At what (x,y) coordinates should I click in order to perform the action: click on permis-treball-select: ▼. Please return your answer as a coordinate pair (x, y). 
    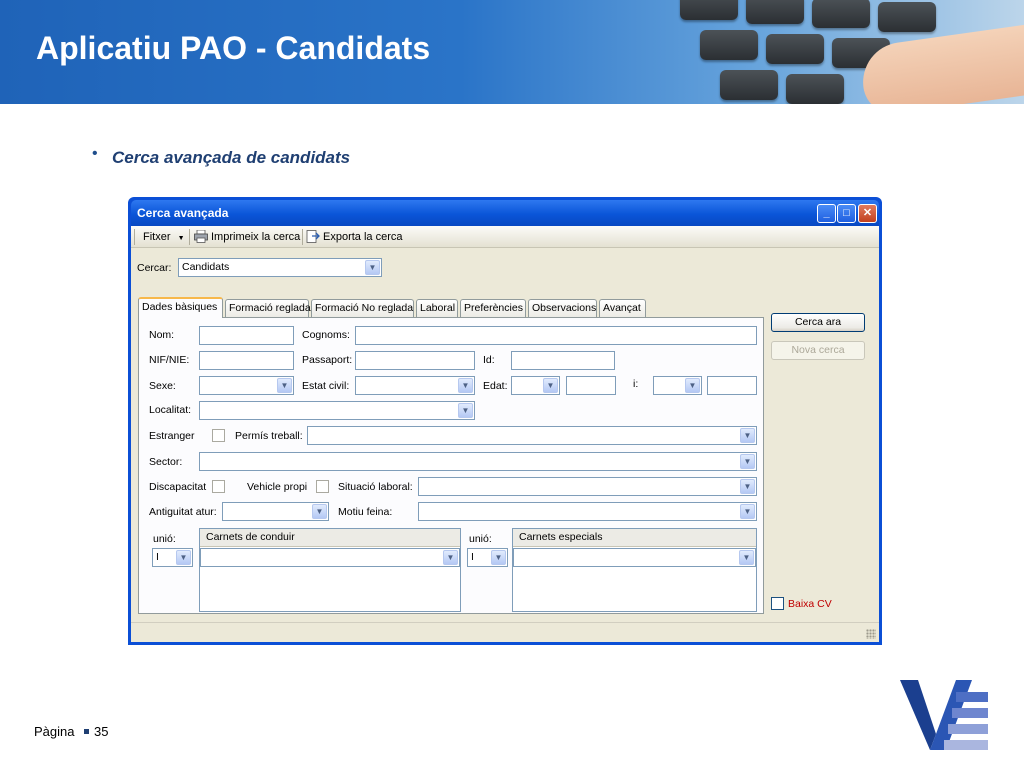
    Looking at the image, I should click on (532, 435).